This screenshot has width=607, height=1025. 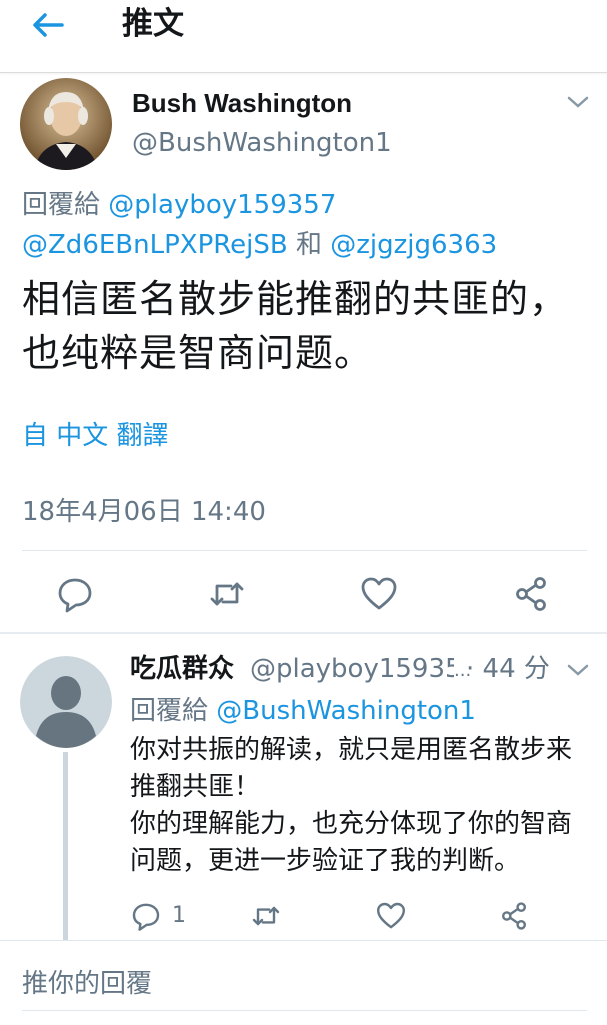 What do you see at coordinates (295, 326) in the screenshot?
I see `tweet-text: 相信匿名散步能推翻的共匪的，也纯粹是智商问题。` at bounding box center [295, 326].